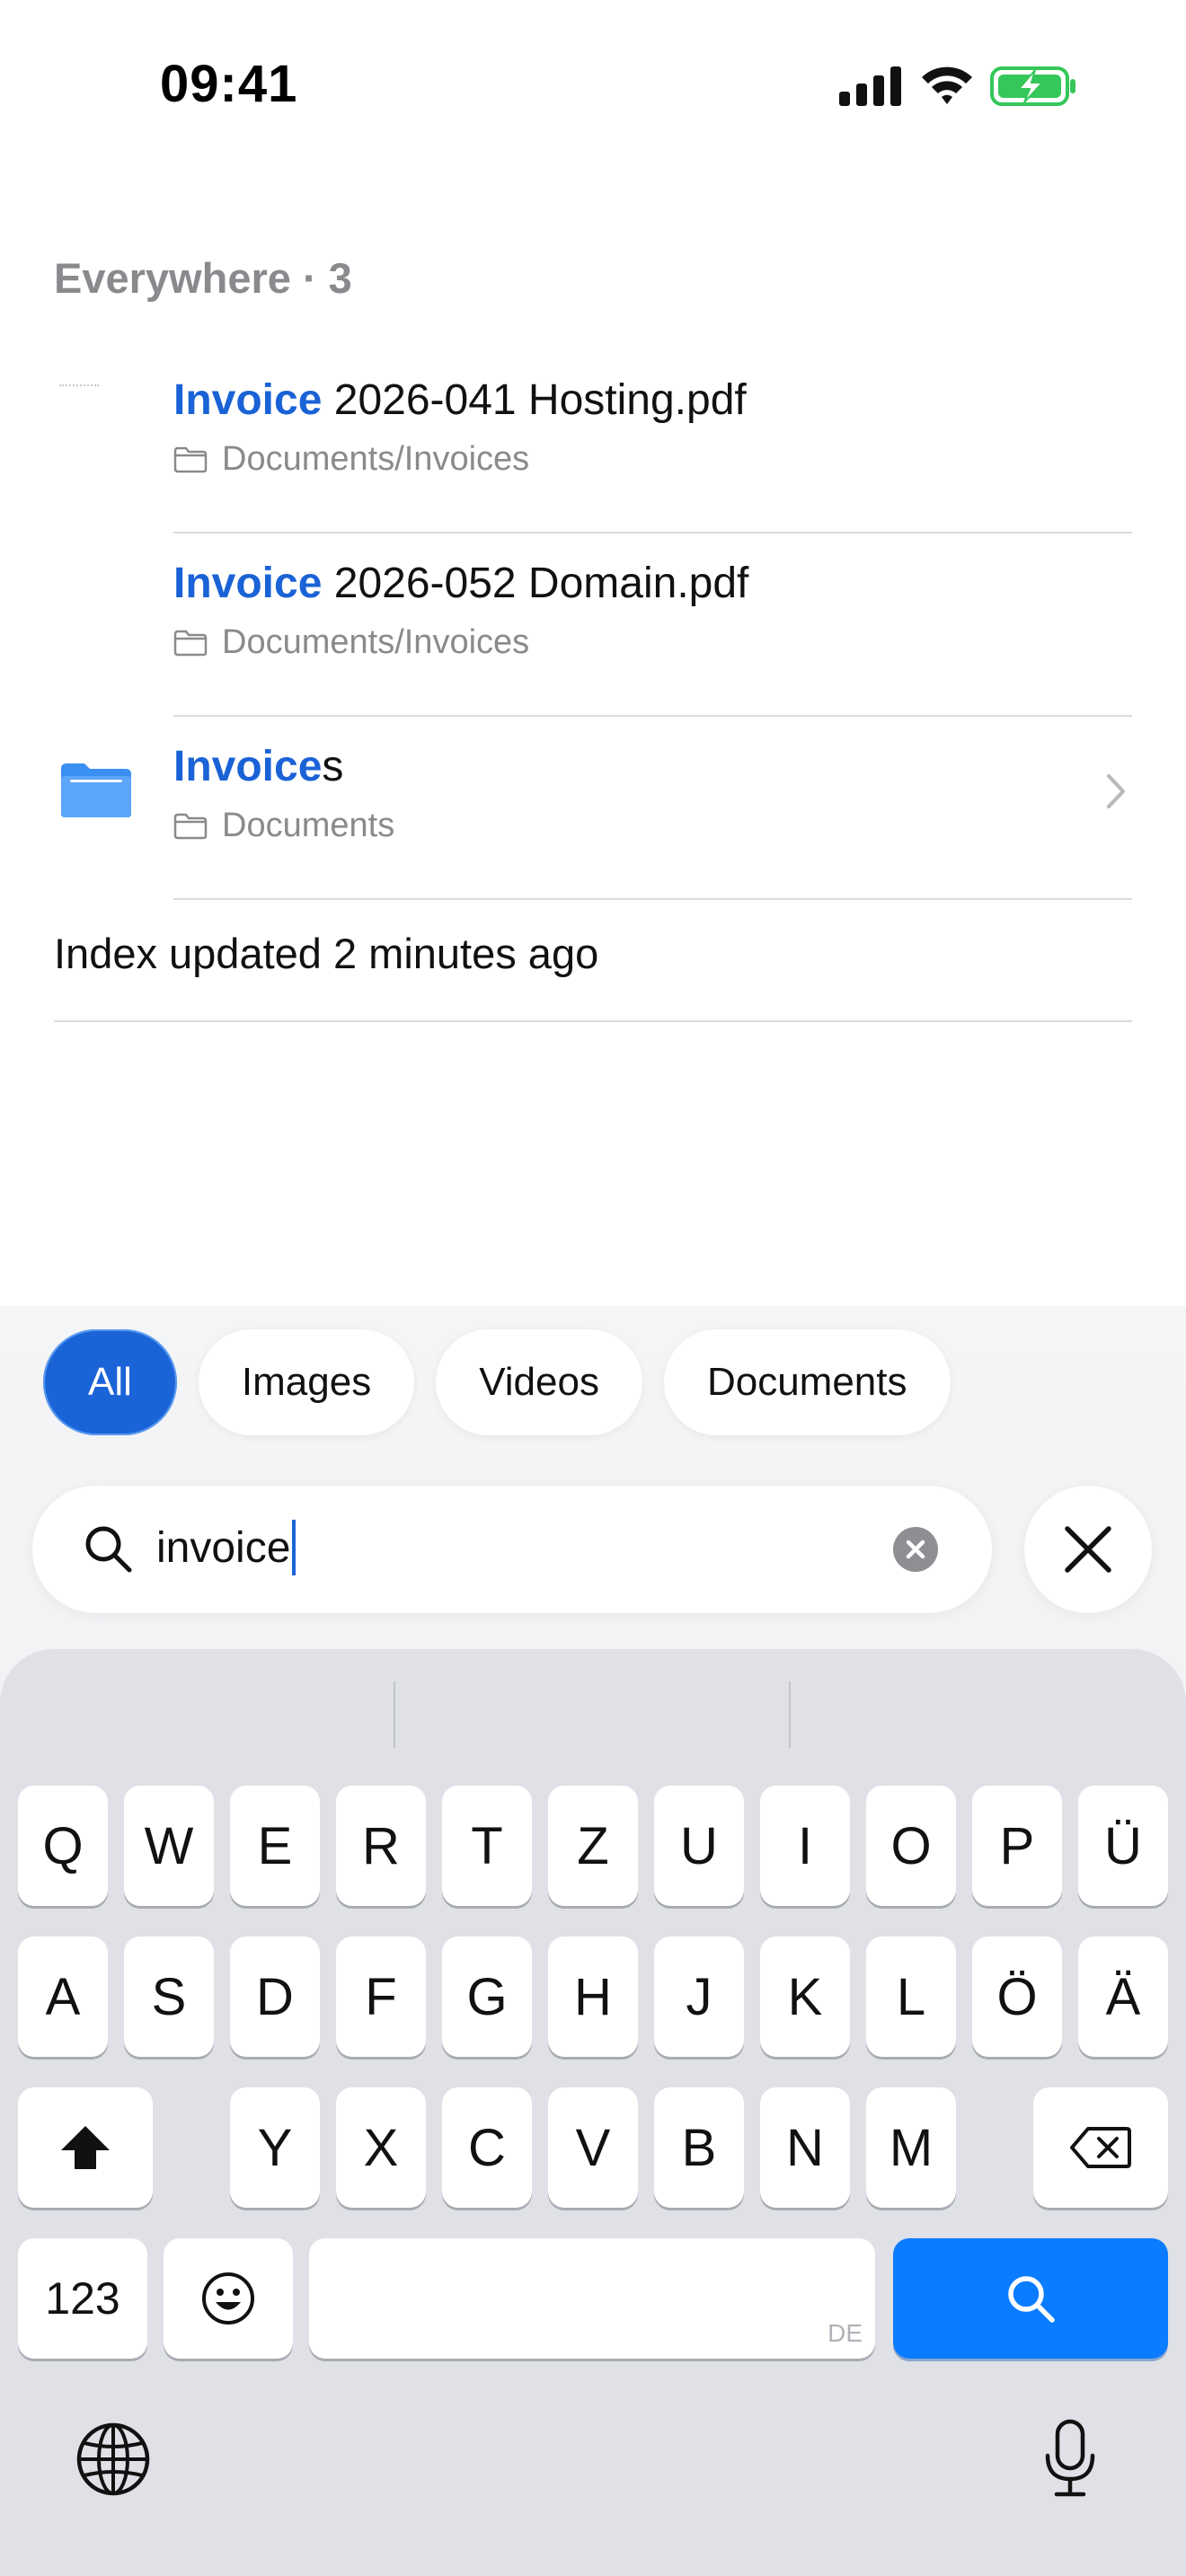 The image size is (1186, 2576). Describe the element at coordinates (460, 400) in the screenshot. I see `result-title: Invoice 2026-041 Hosting.pdf` at that location.